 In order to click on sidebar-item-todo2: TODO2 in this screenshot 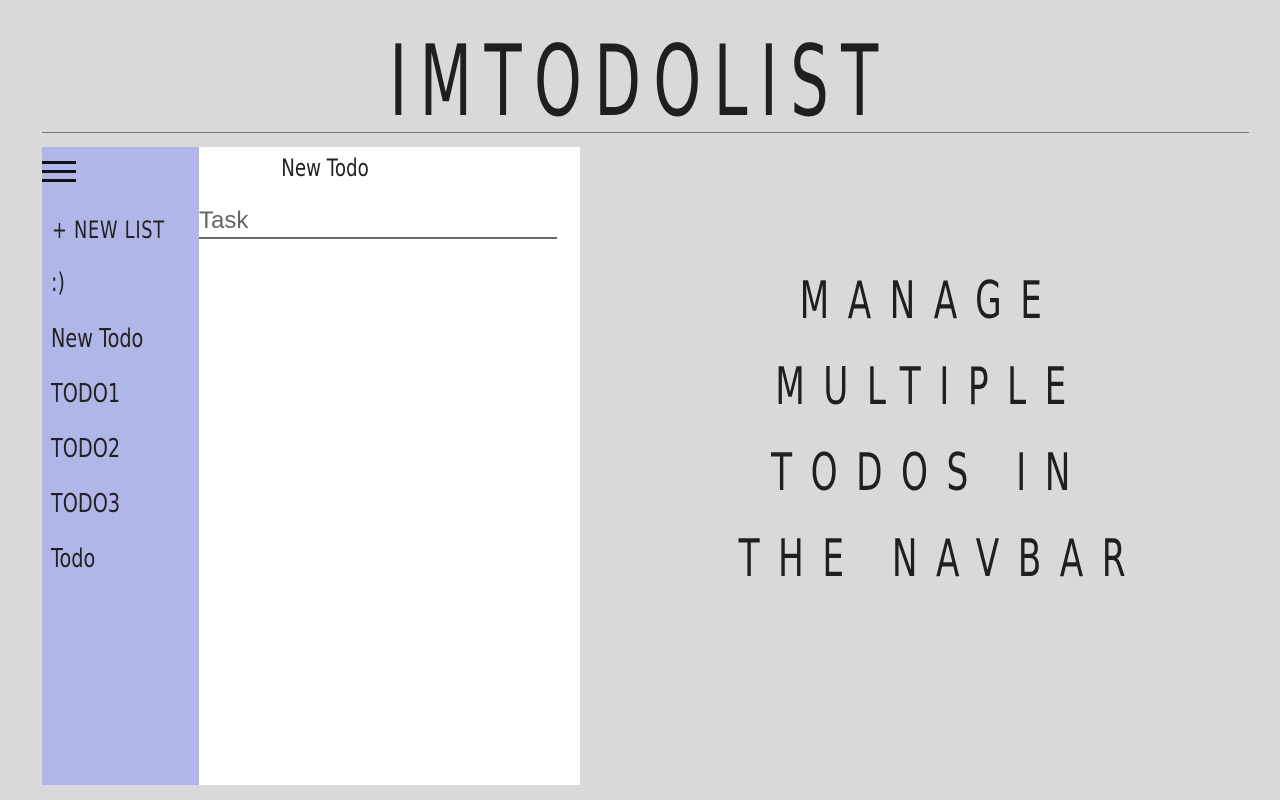, I will do `click(85, 449)`.